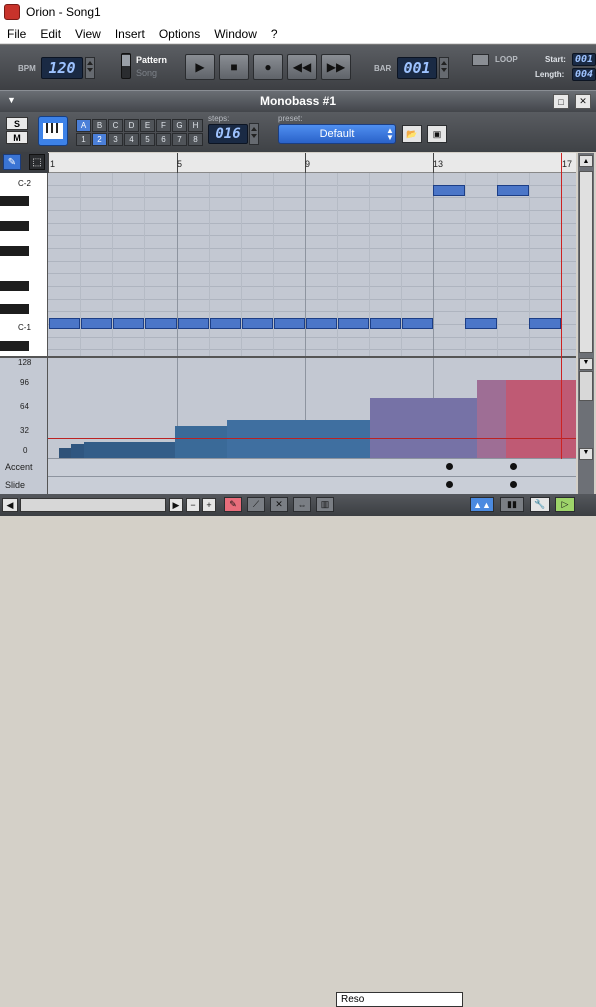 The height and width of the screenshot is (1007, 596). Describe the element at coordinates (274, 34) in the screenshot. I see `menu-help: ?` at that location.